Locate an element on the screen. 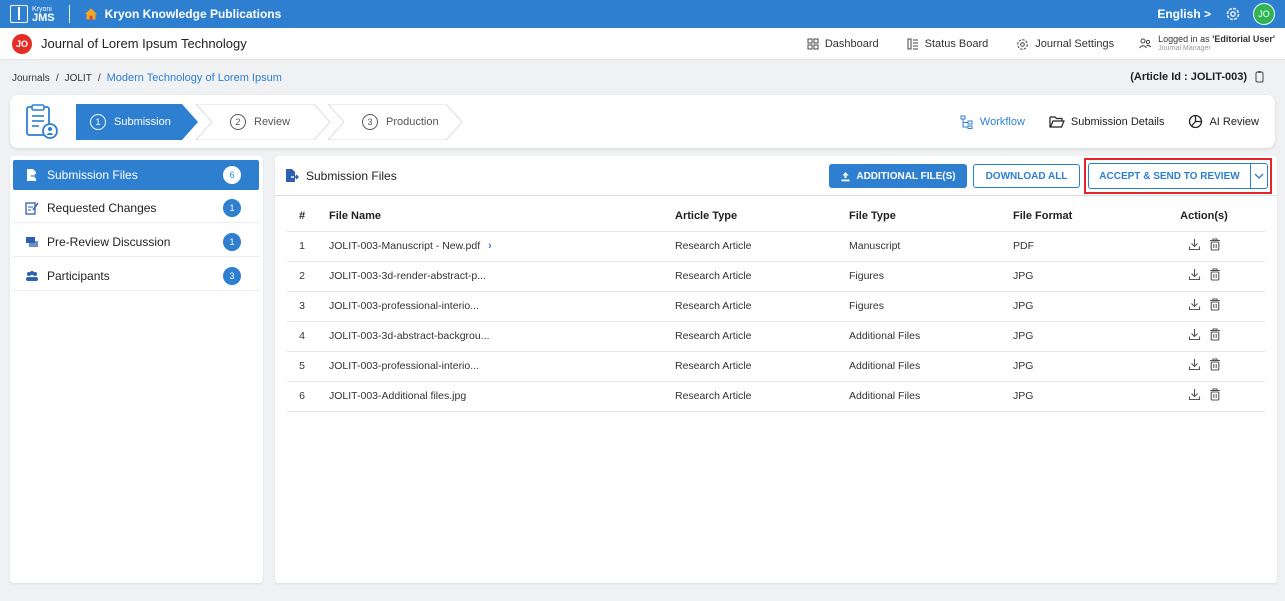 The width and height of the screenshot is (1285, 601). publisher-name: Kryon Knowledge Publications is located at coordinates (193, 14).